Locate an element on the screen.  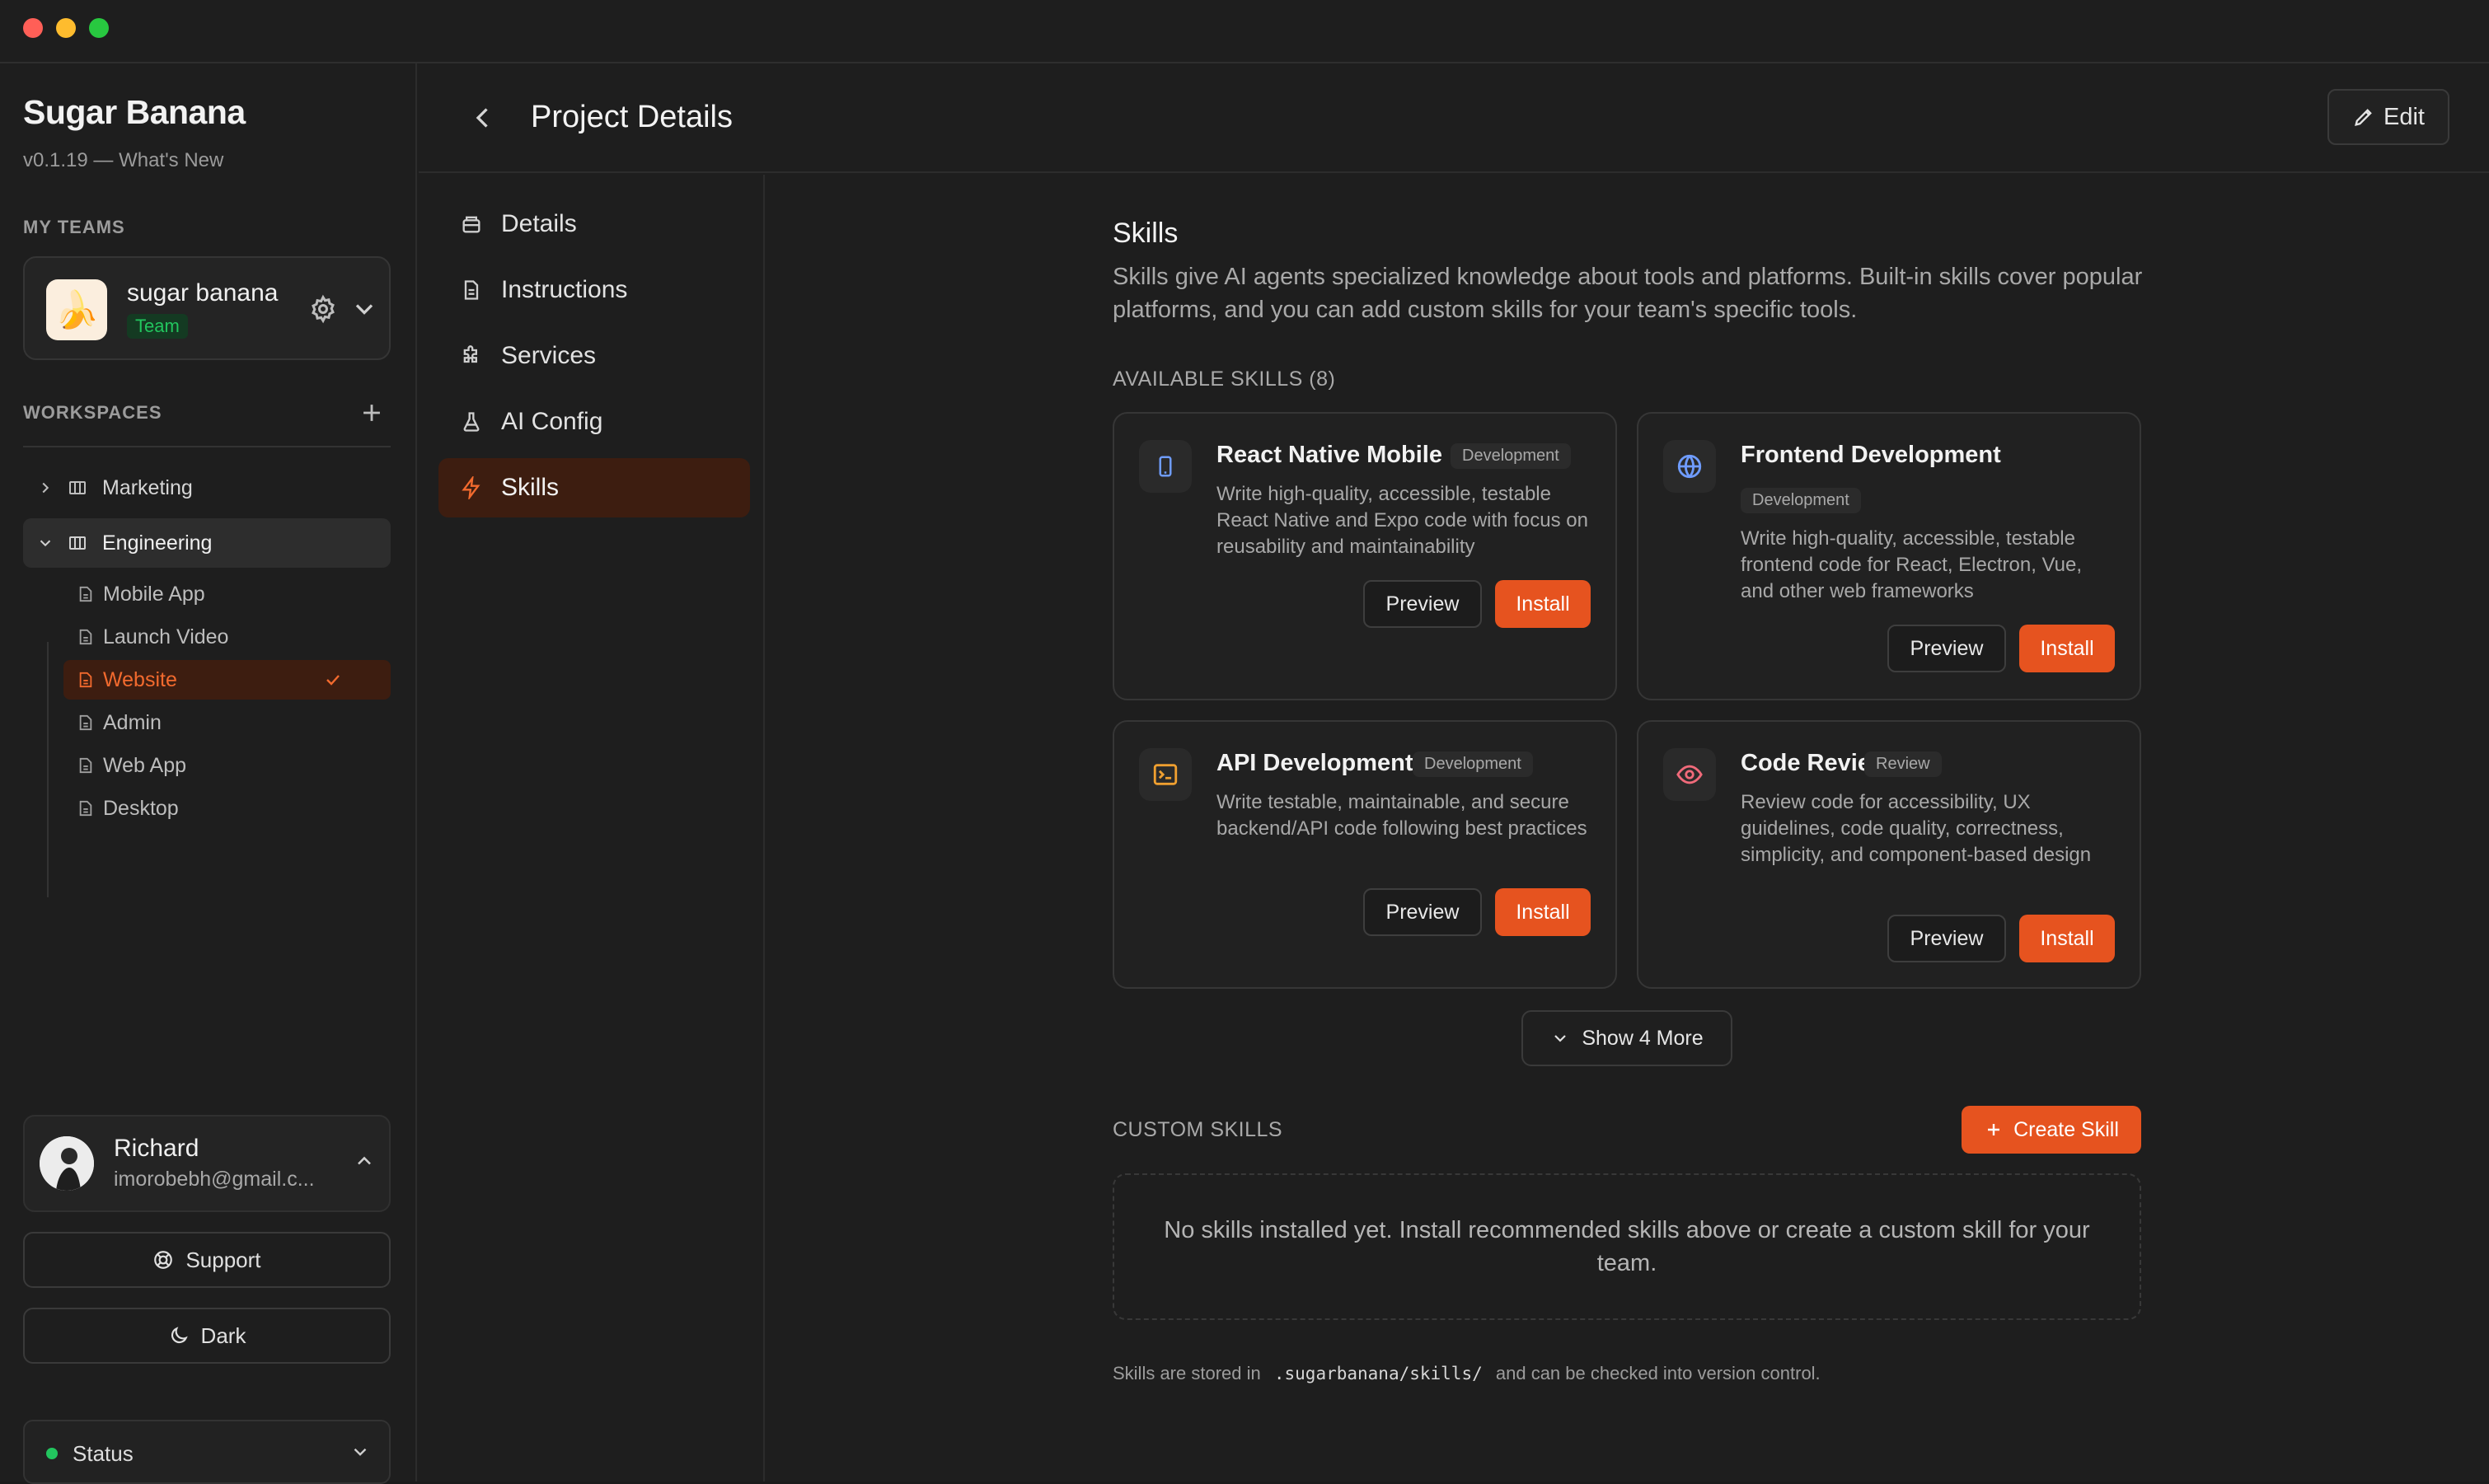
nav-label: Skills is located at coordinates (530, 488).